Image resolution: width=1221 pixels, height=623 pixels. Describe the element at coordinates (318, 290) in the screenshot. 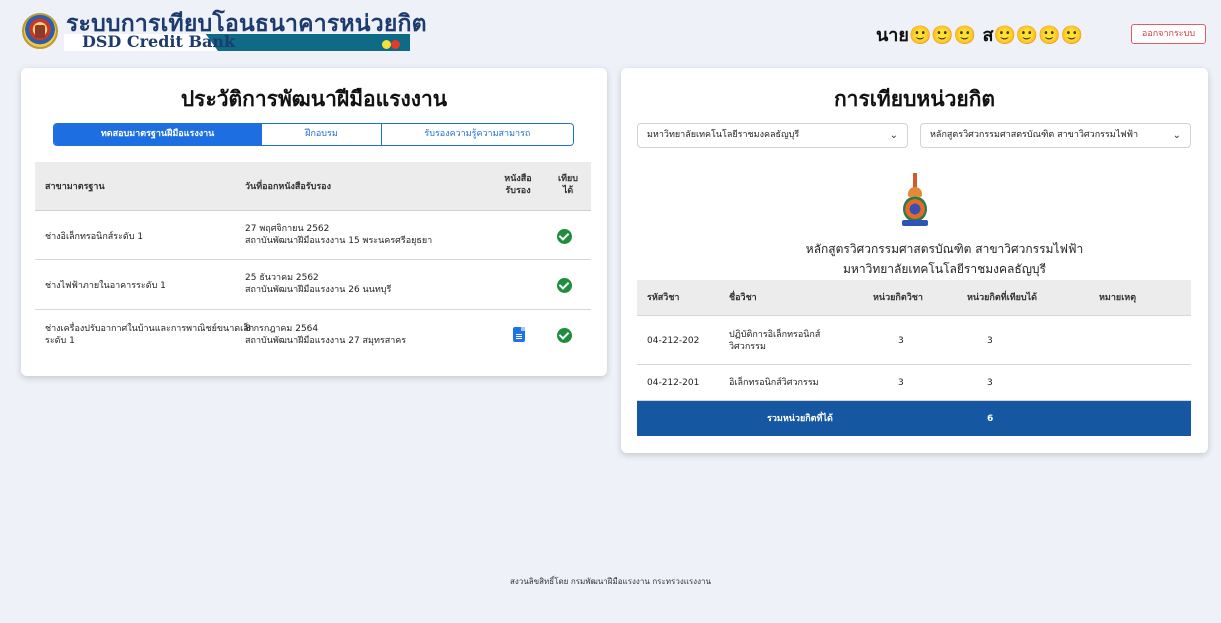

I see `row-institute: สถาบันพัฒนาฝีมือแรงงาน 26 นนทบุรี` at that location.